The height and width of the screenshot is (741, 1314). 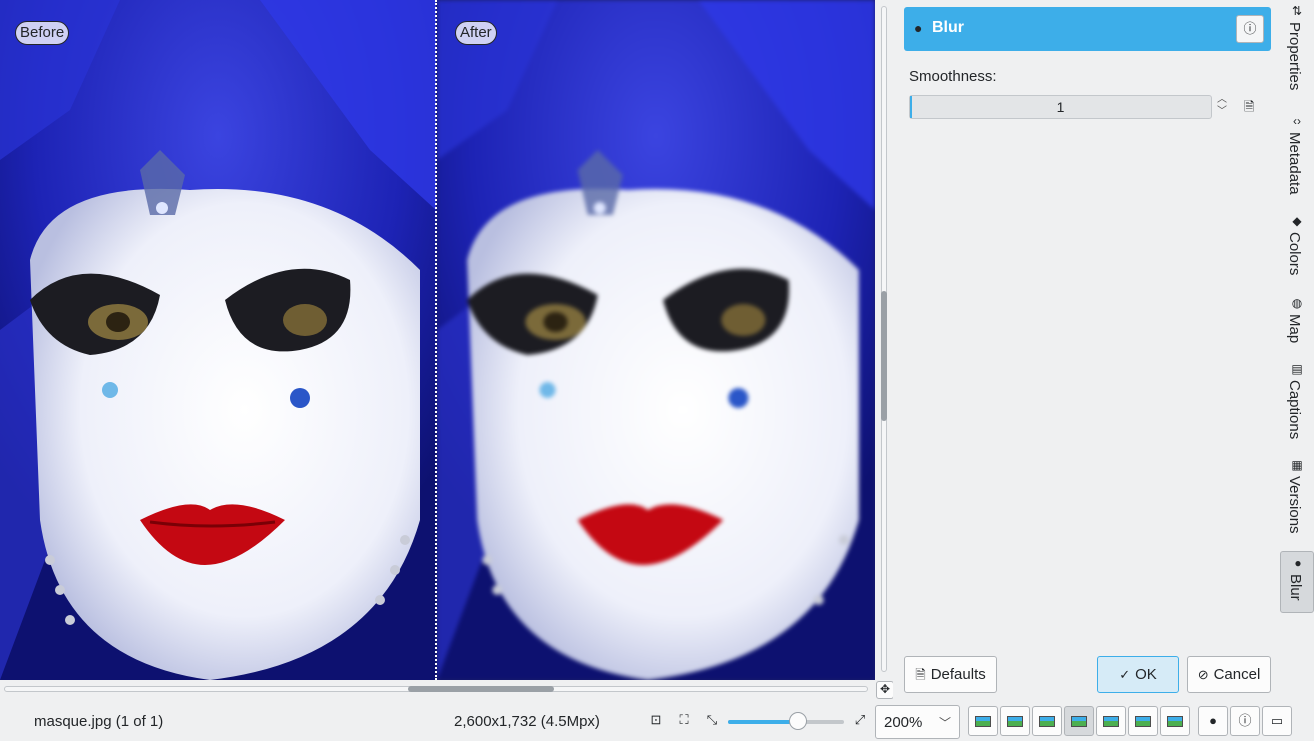 I want to click on zoom-slider-handle, so click(x=797, y=721).